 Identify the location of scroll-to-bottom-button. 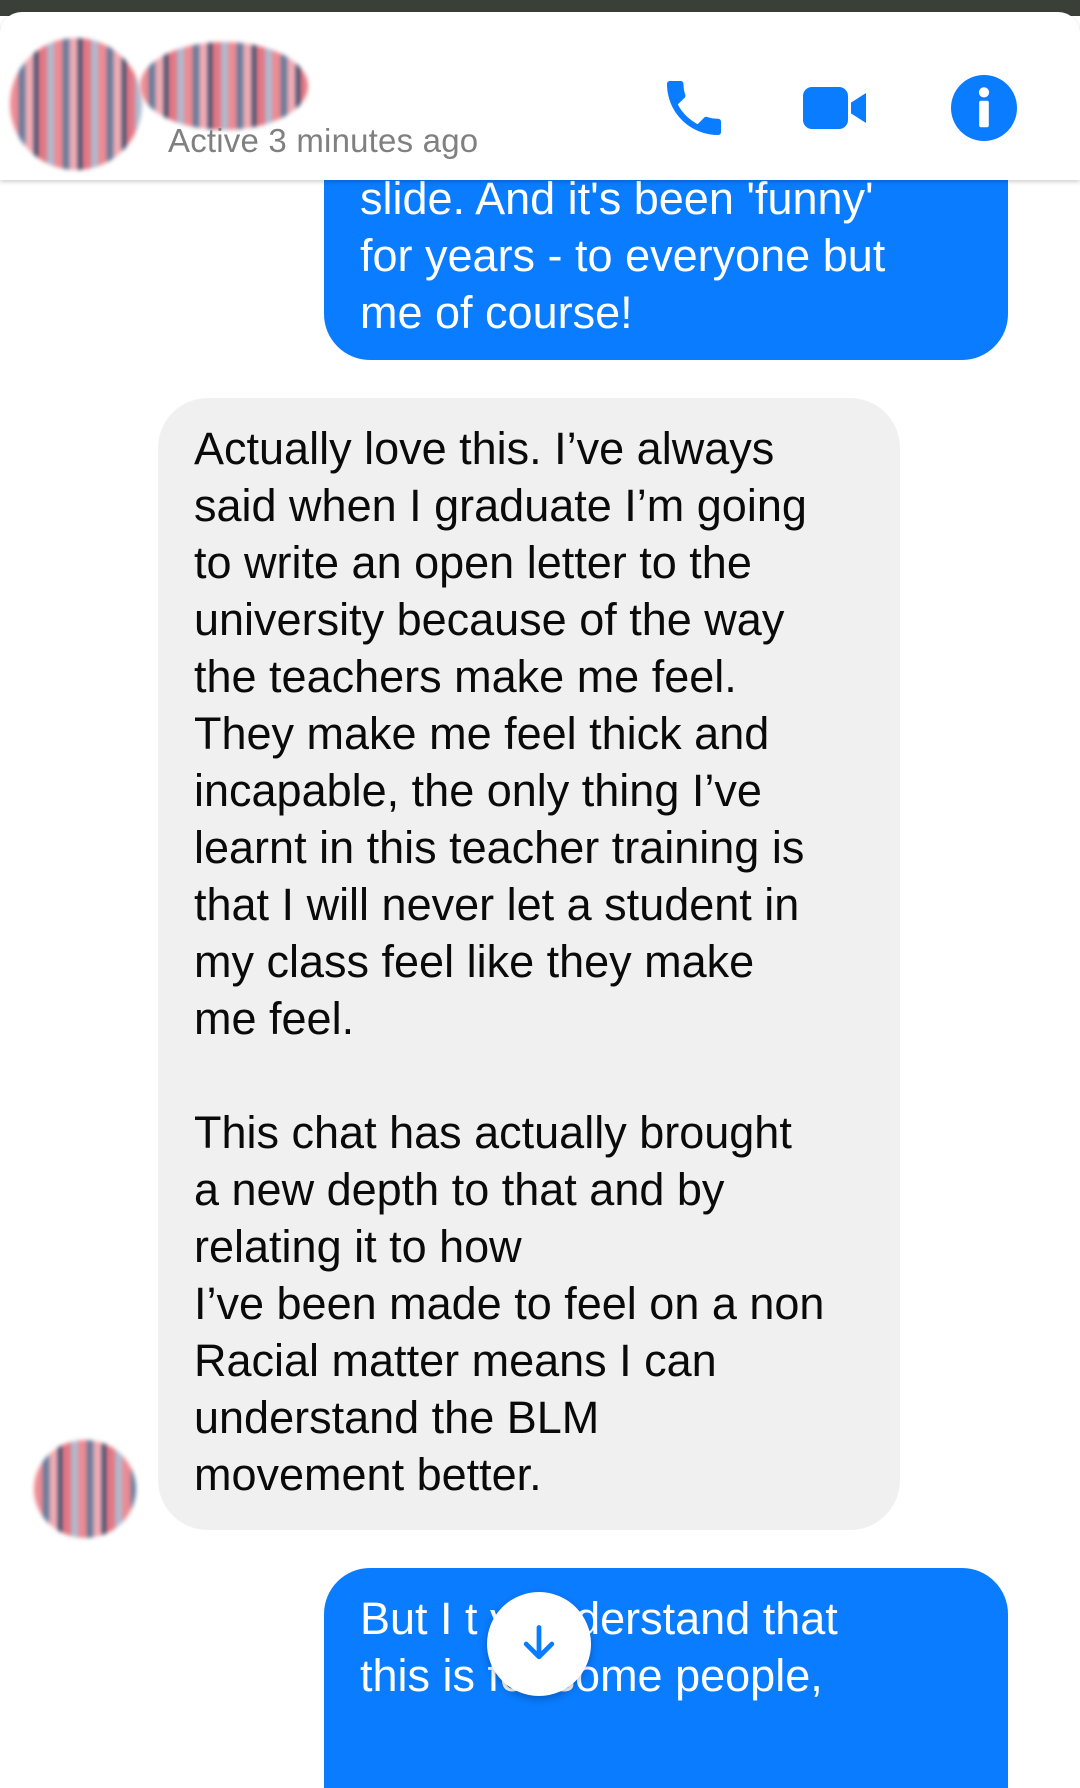
(539, 1644).